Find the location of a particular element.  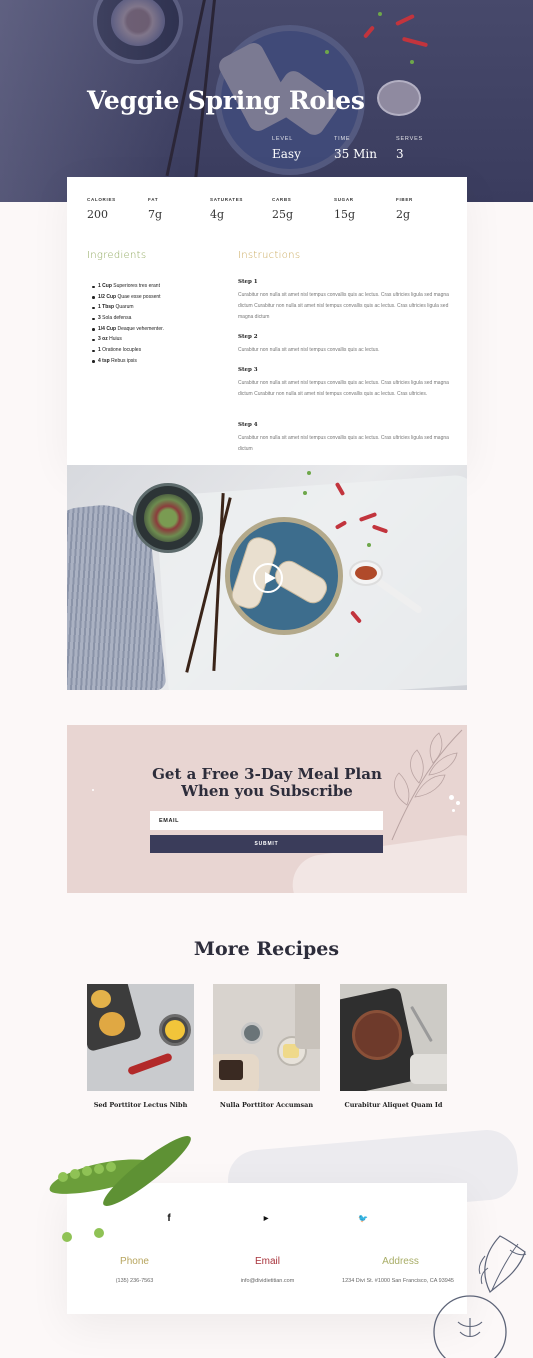

email-field is located at coordinates (266, 820).